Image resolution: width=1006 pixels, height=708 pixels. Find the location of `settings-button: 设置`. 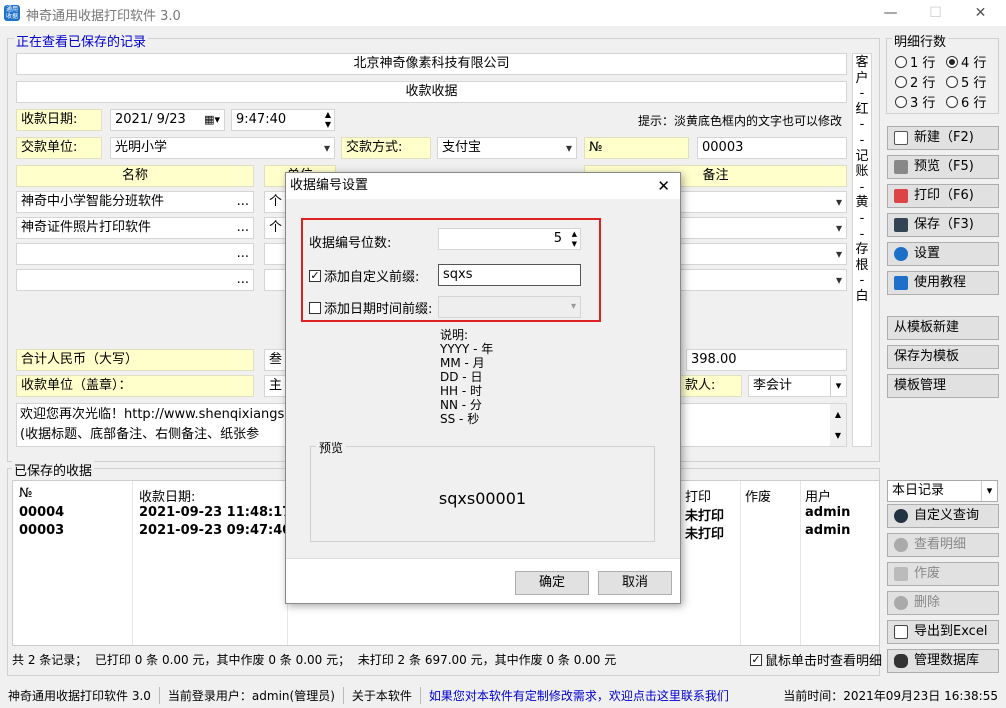

settings-button: 设置 is located at coordinates (943, 254).